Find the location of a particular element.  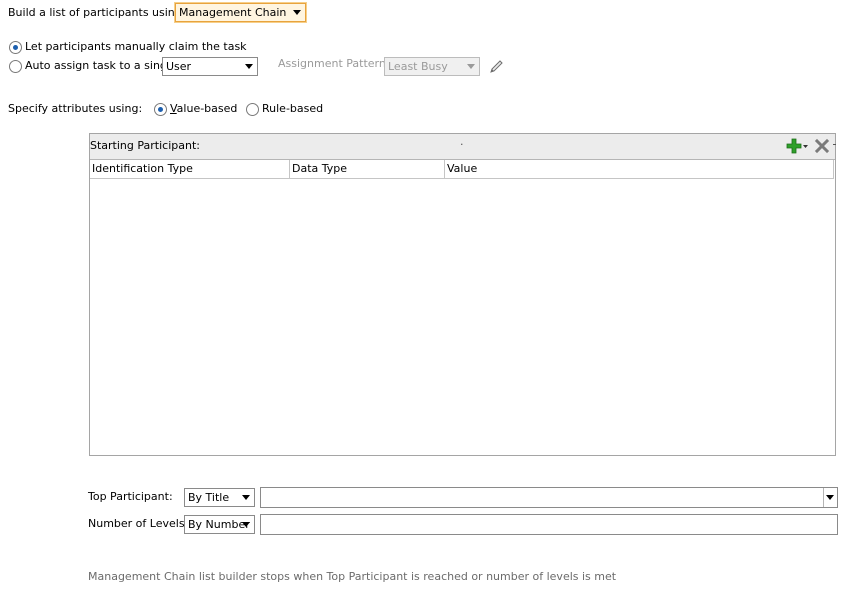

pencil-icon is located at coordinates (496, 67).